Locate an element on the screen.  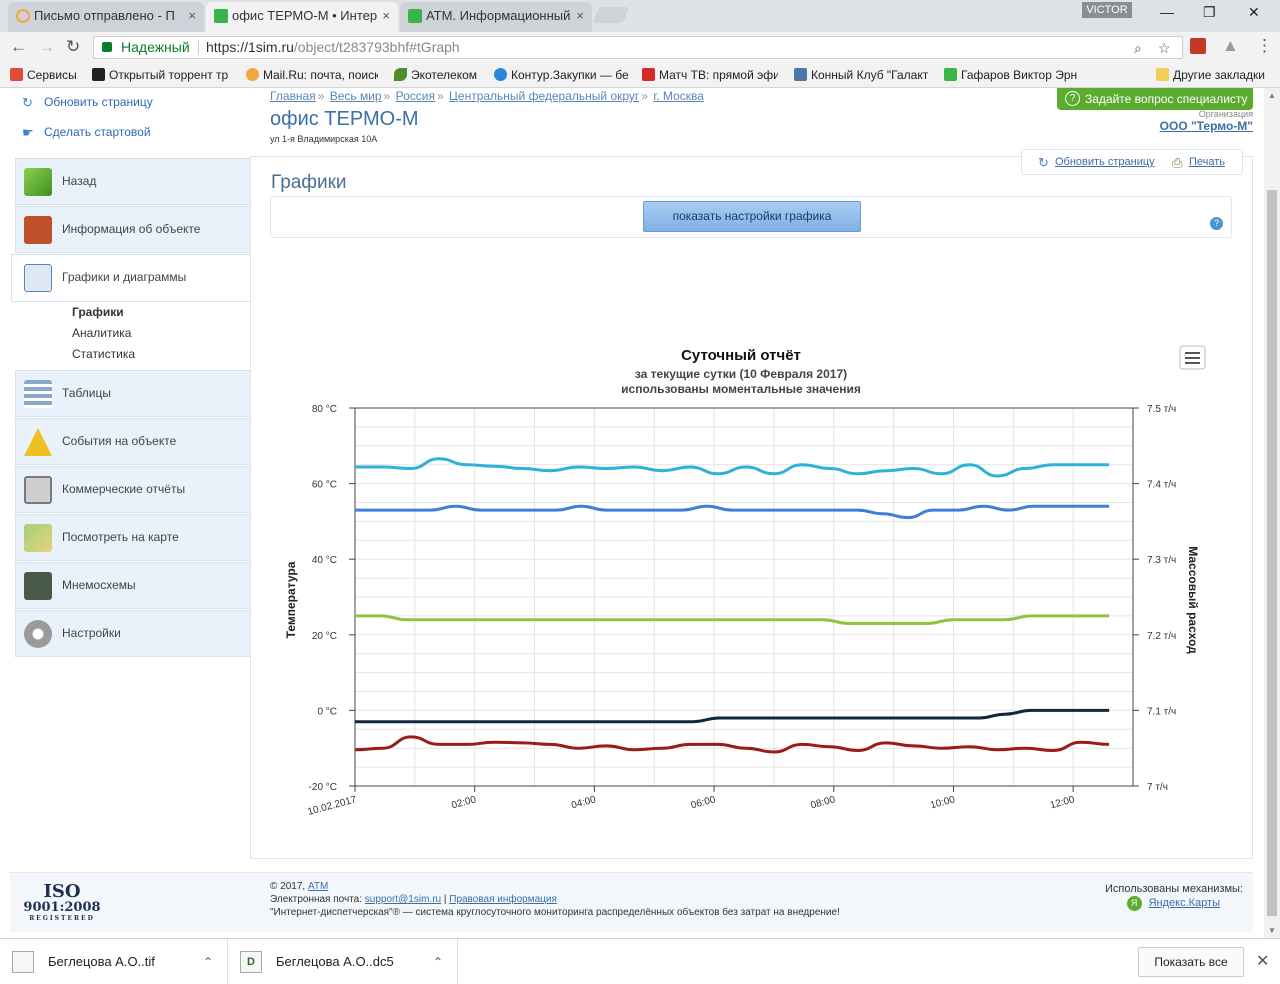
bookmark-item: Mail.Ru: почта, поиск is located at coordinates (312, 75).